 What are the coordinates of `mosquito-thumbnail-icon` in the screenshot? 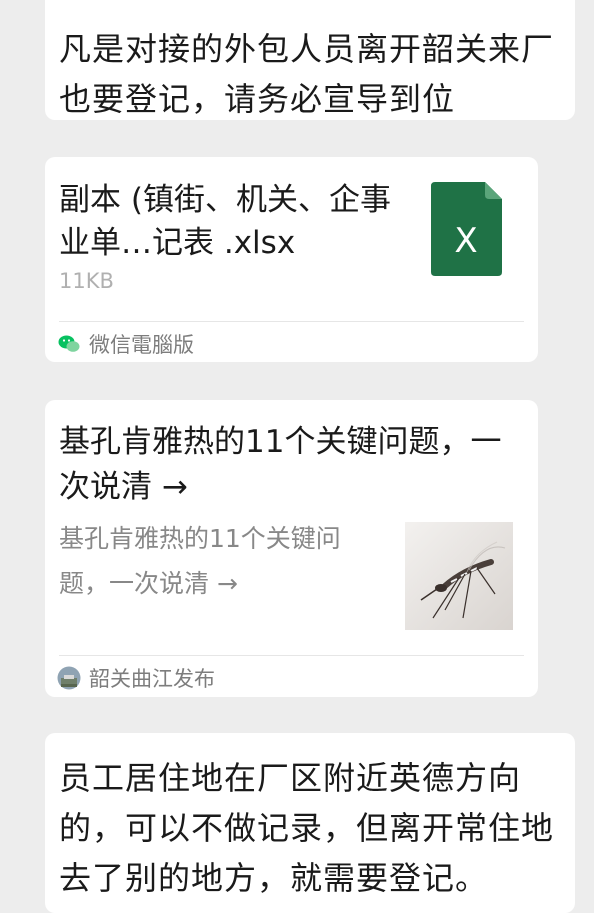 It's located at (459, 576).